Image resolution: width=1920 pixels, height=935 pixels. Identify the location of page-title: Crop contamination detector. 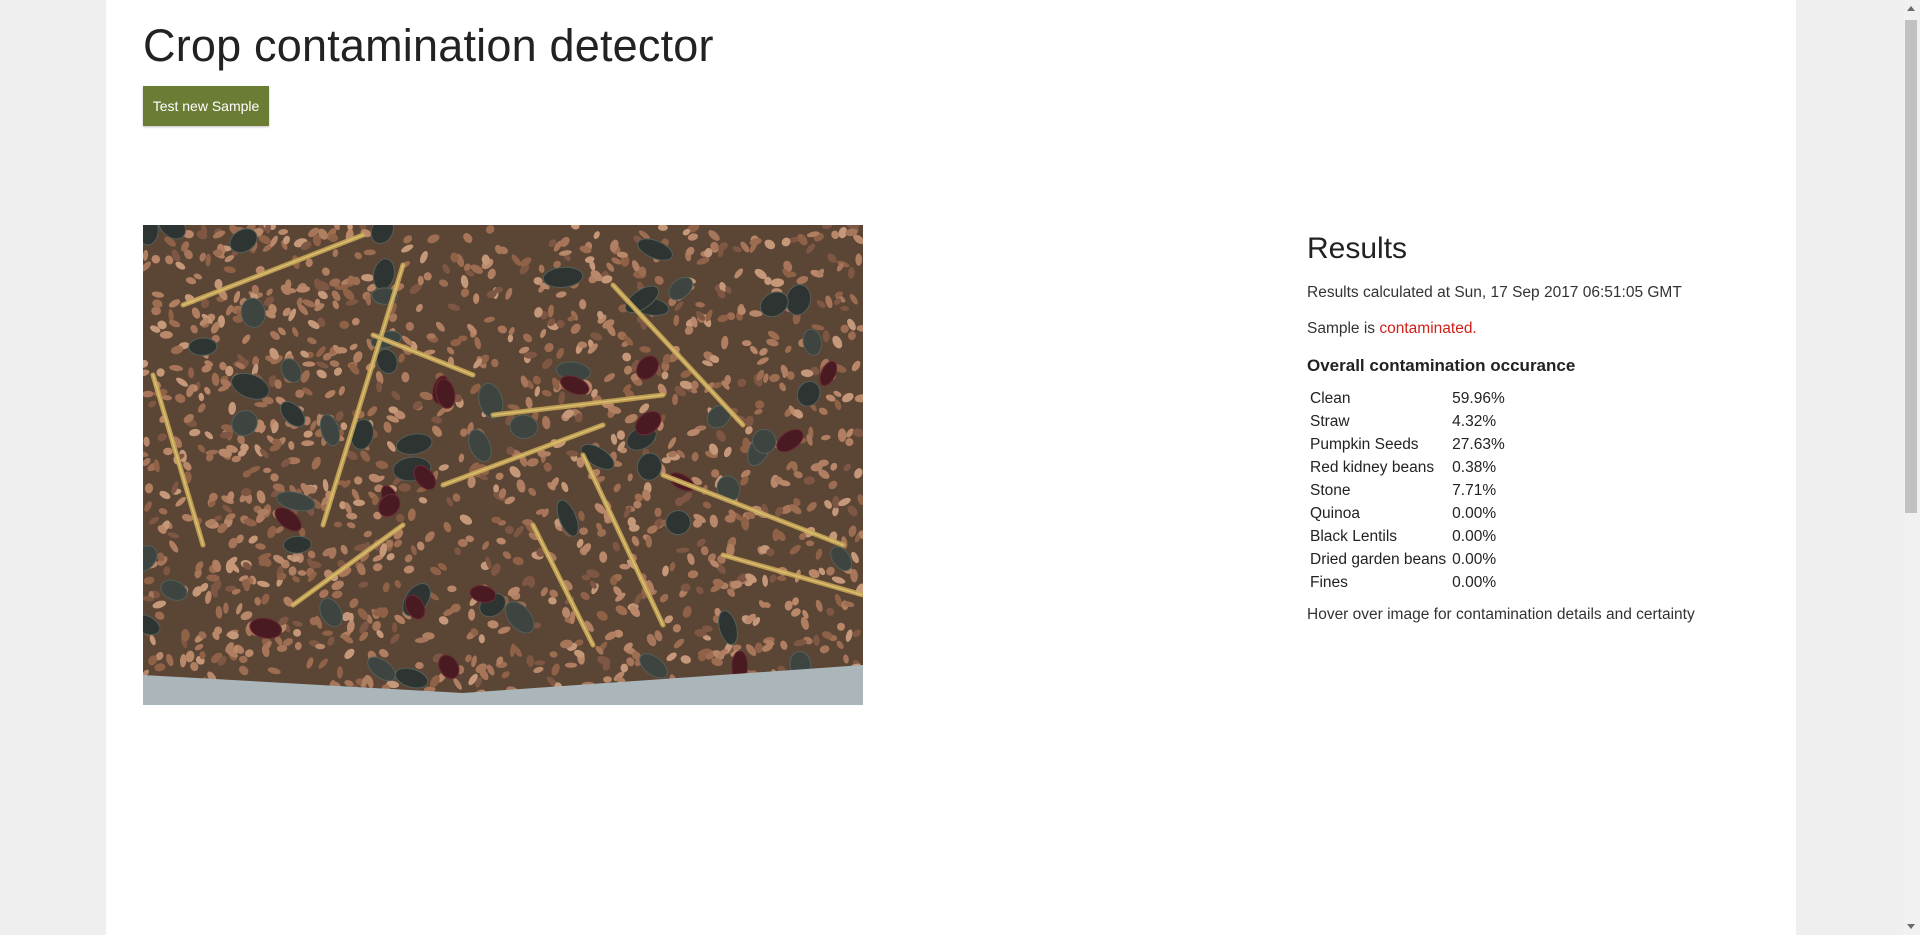
(428, 45).